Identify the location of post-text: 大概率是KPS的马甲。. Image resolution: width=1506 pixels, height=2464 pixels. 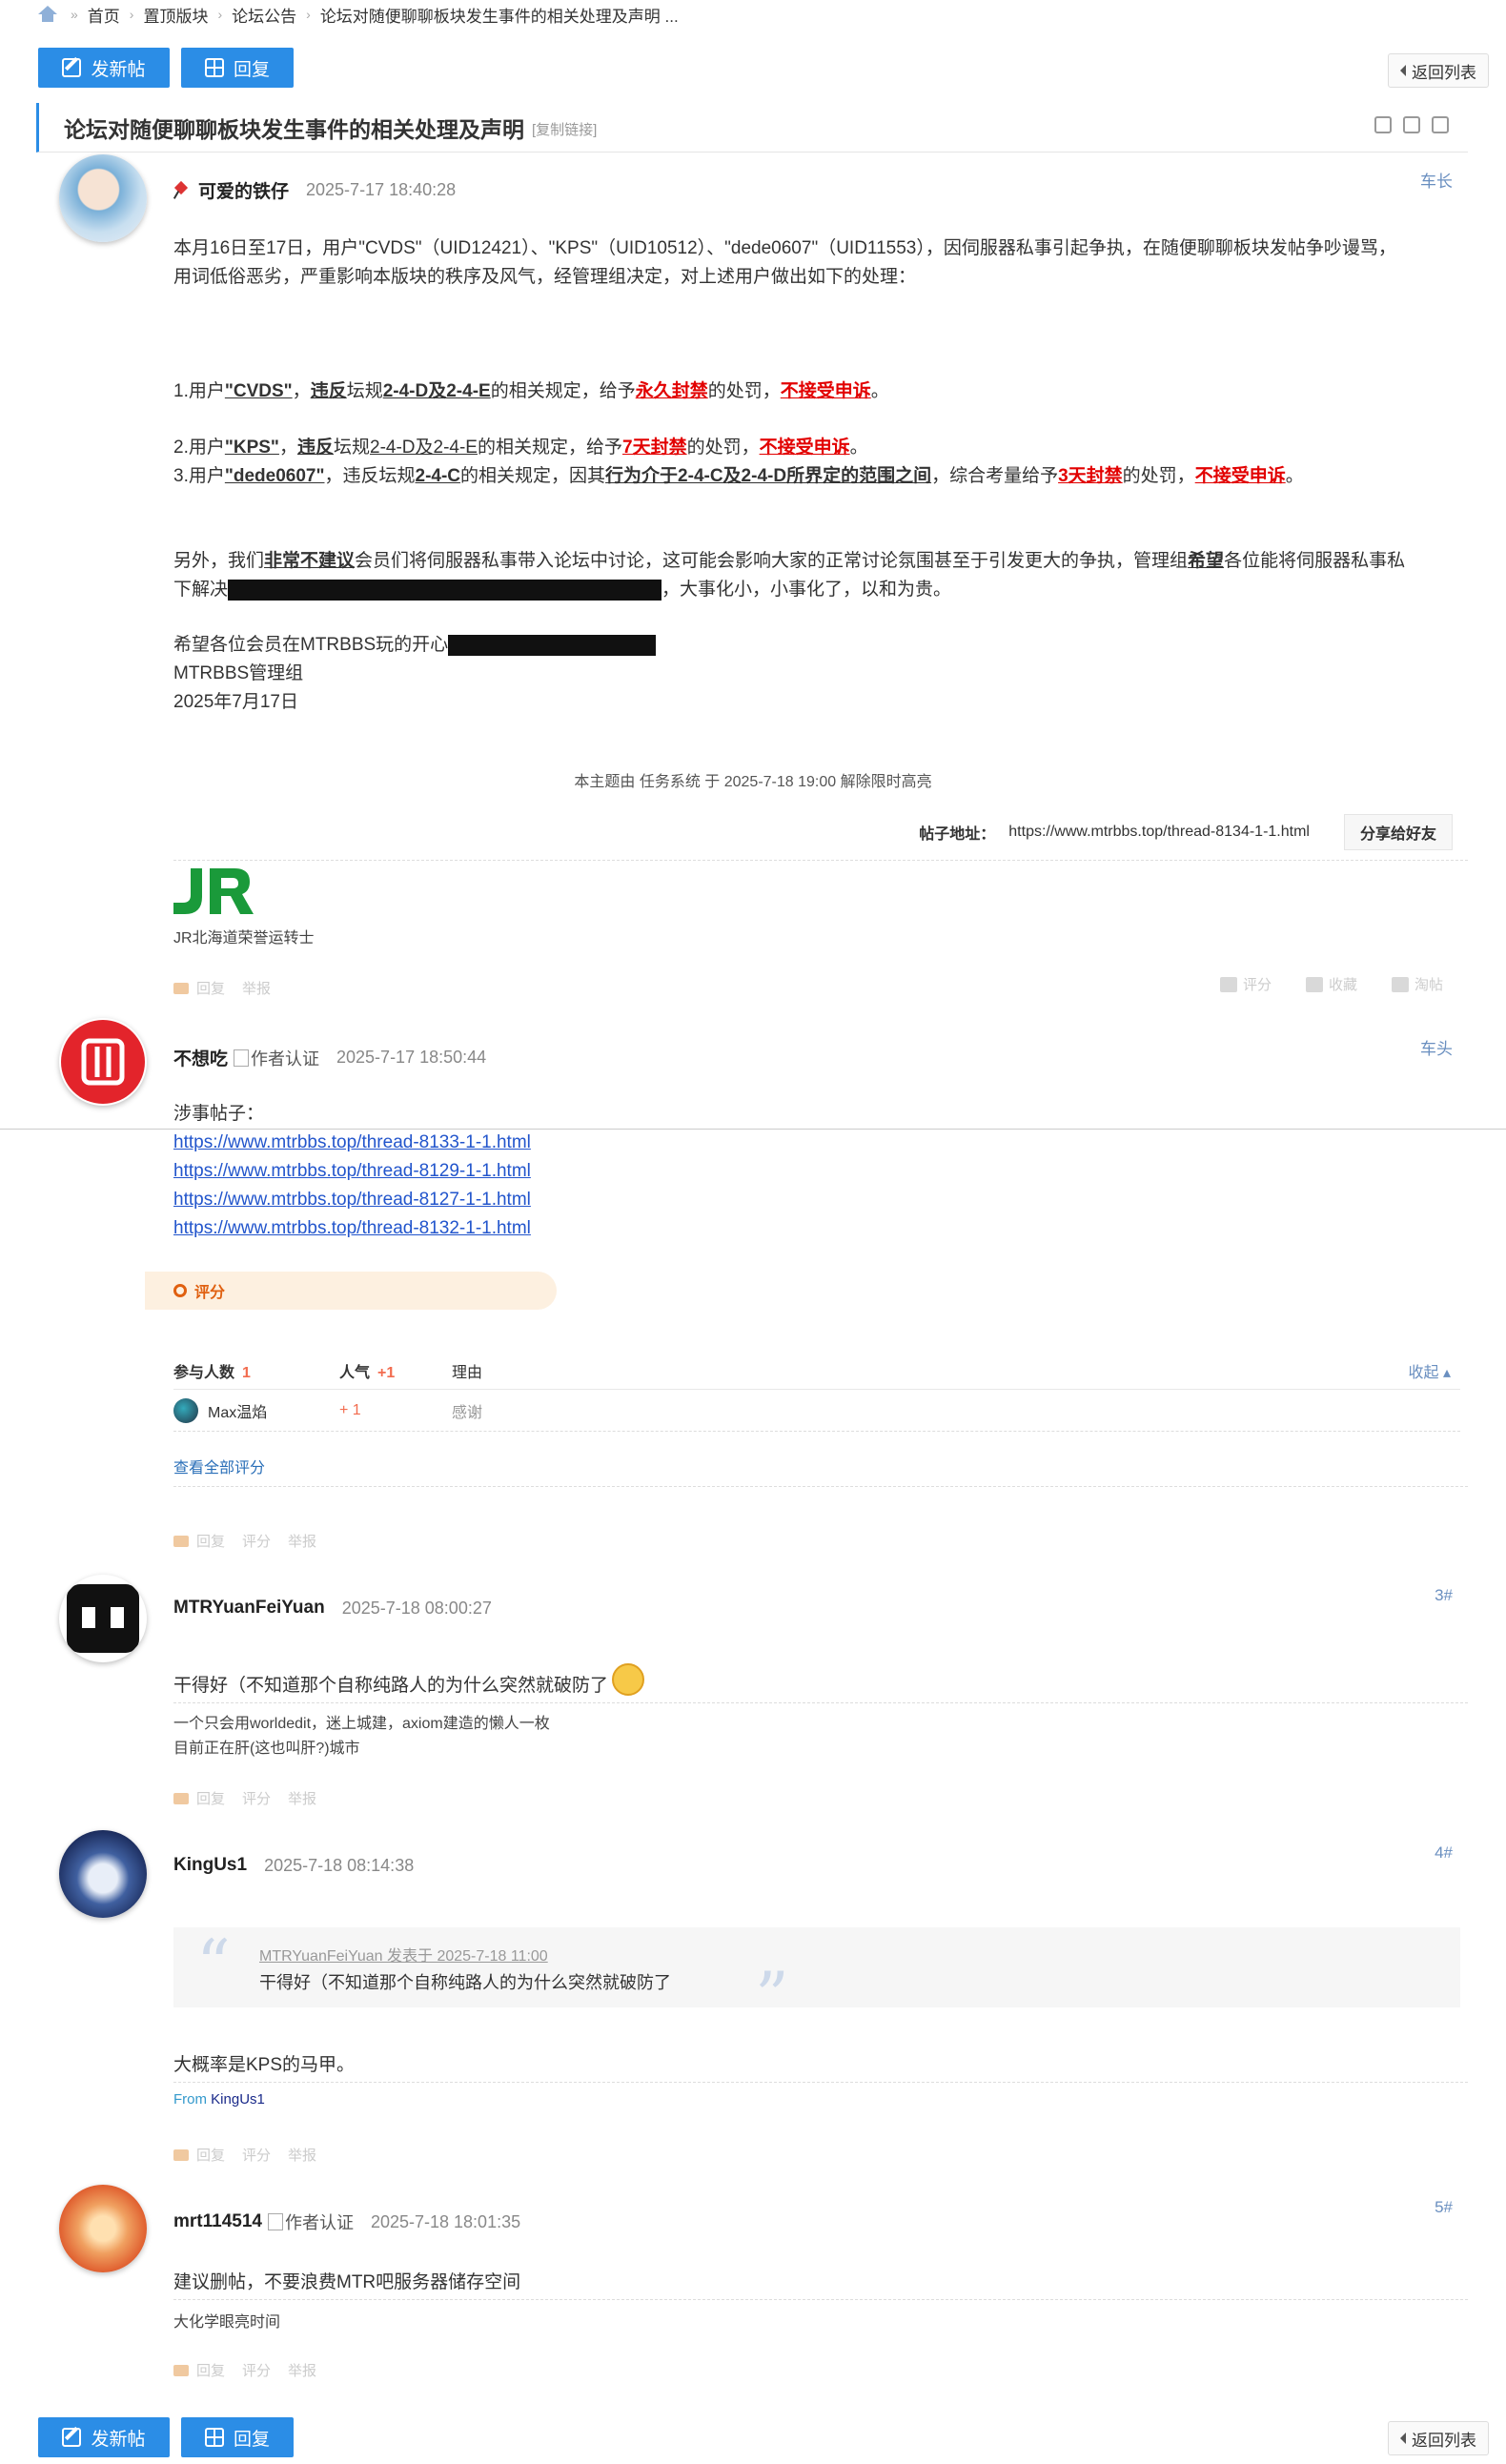
(264, 2065).